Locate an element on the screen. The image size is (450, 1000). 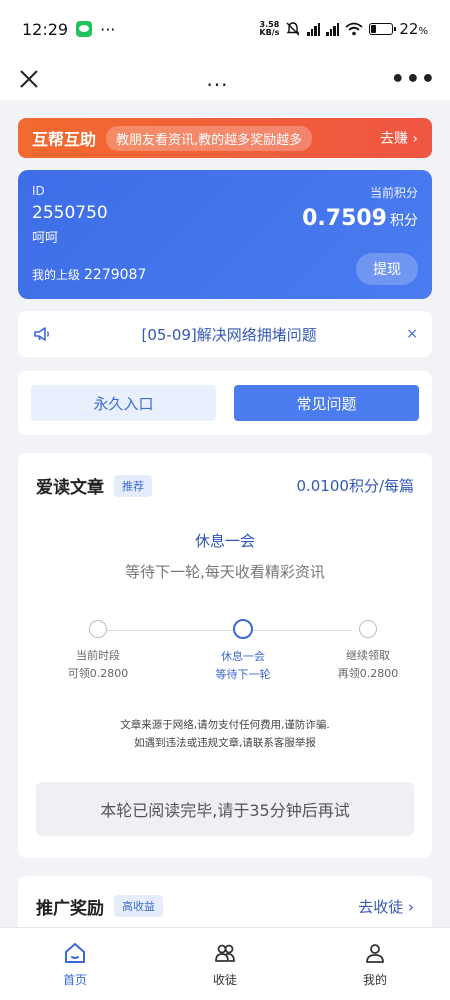
step-sublabel: 可领0.2800 is located at coordinates (98, 673).